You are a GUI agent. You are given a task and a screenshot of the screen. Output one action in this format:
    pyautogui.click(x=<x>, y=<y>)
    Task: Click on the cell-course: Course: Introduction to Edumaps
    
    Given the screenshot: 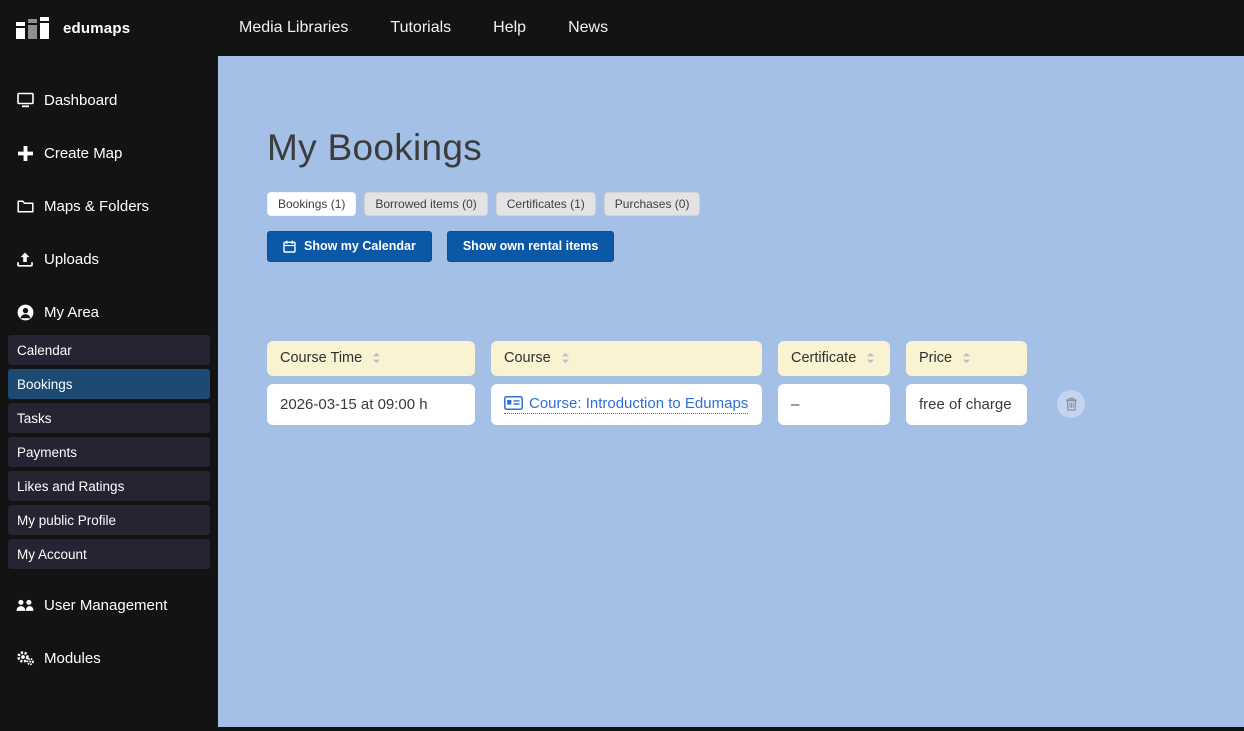 What is the action you would take?
    pyautogui.click(x=626, y=404)
    